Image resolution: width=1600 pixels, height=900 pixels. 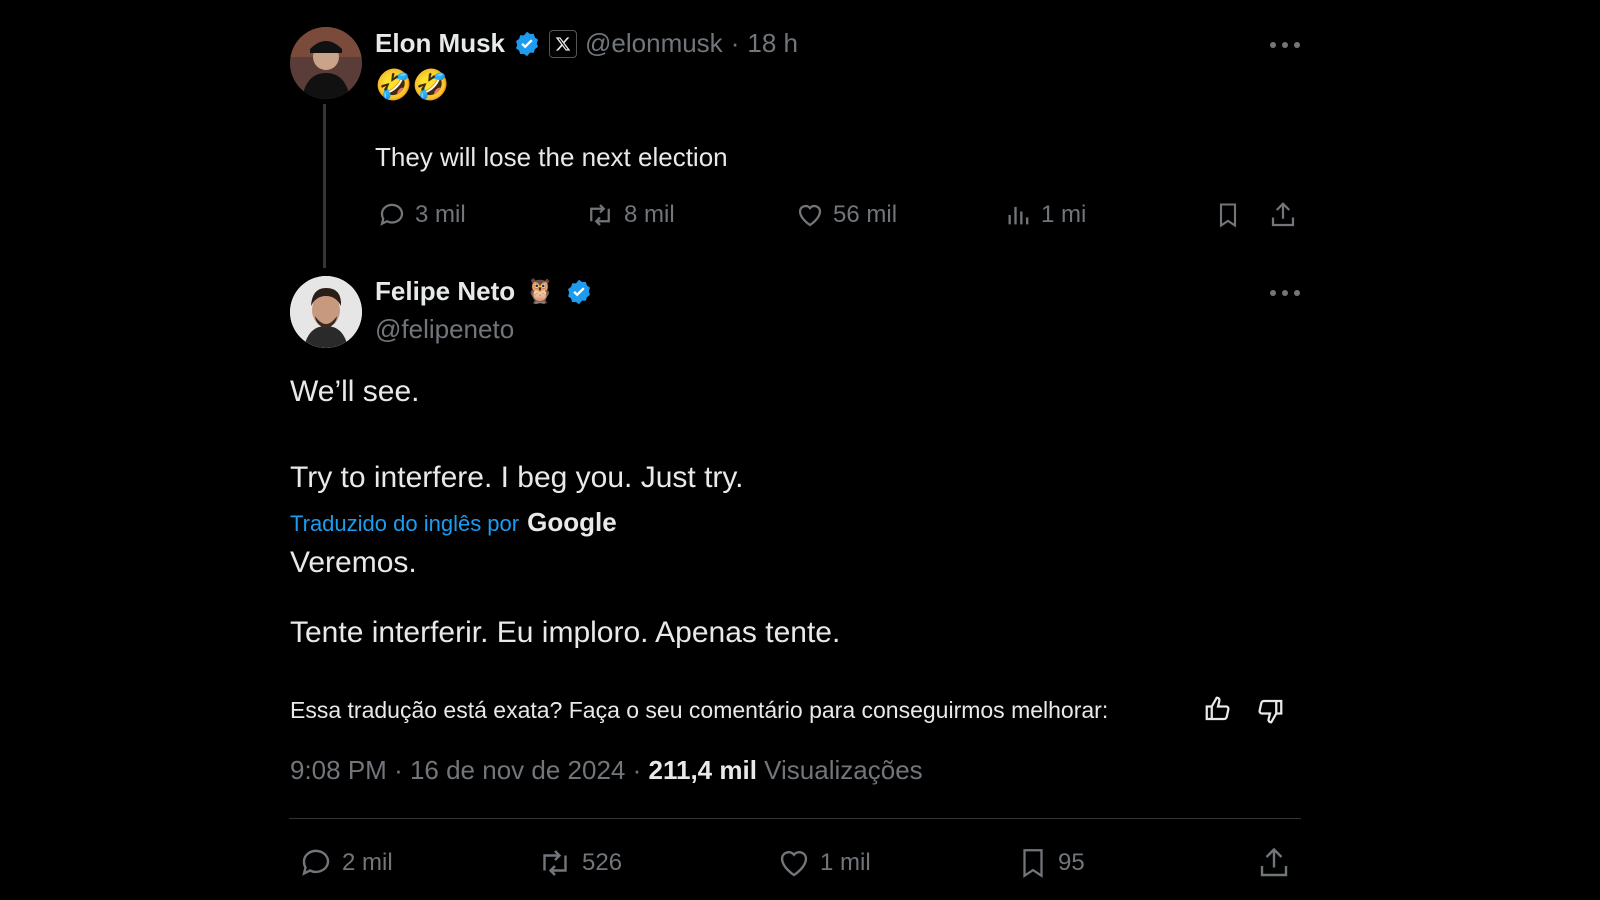 I want to click on retweet-button: 8 mil, so click(x=629, y=215).